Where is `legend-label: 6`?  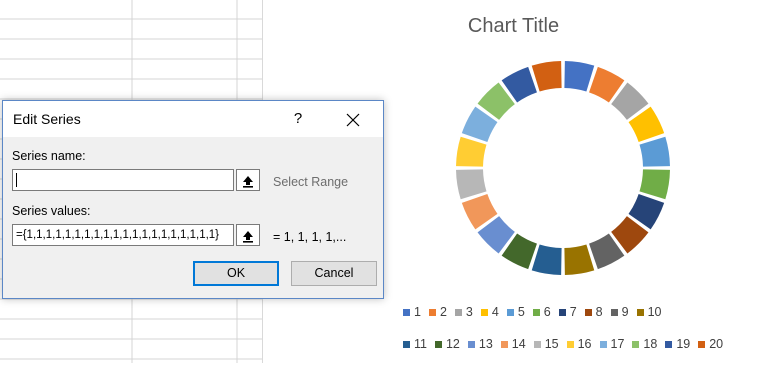 legend-label: 6 is located at coordinates (547, 312).